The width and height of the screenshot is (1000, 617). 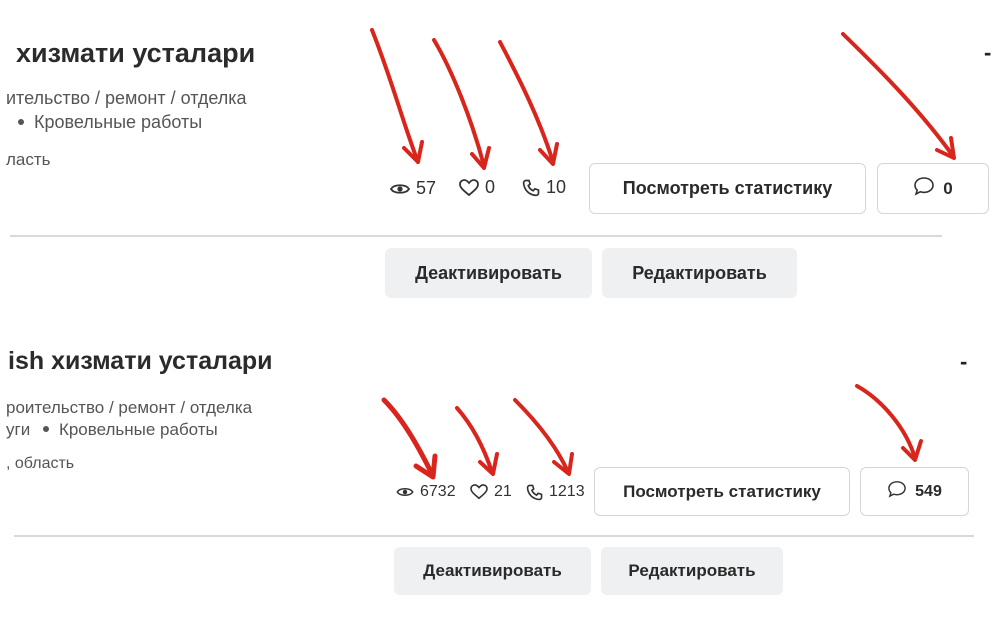 I want to click on listing-title: хизмати усталари, so click(x=135, y=53).